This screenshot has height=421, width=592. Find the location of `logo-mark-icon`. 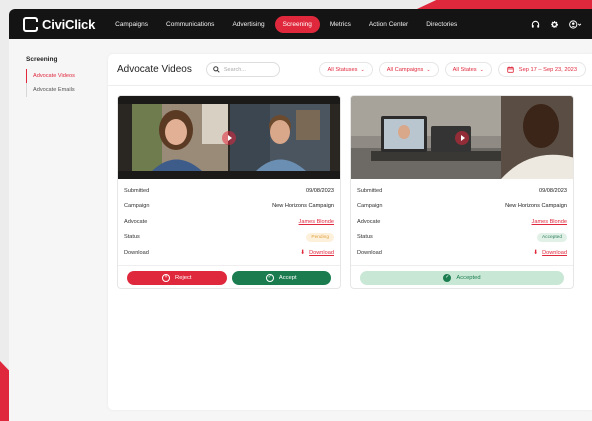

logo-mark-icon is located at coordinates (31, 24).